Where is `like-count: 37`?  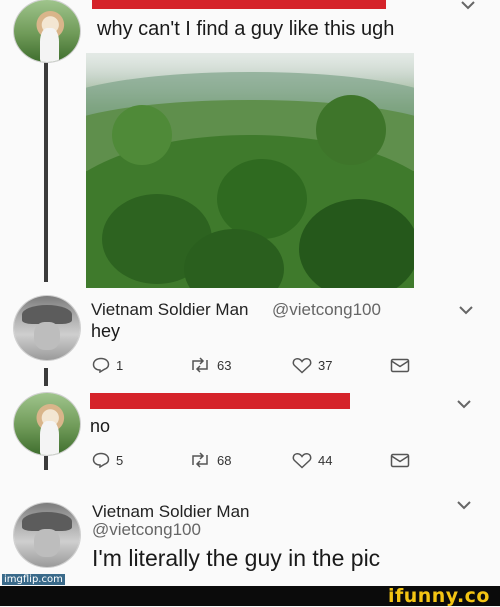 like-count: 37 is located at coordinates (325, 365).